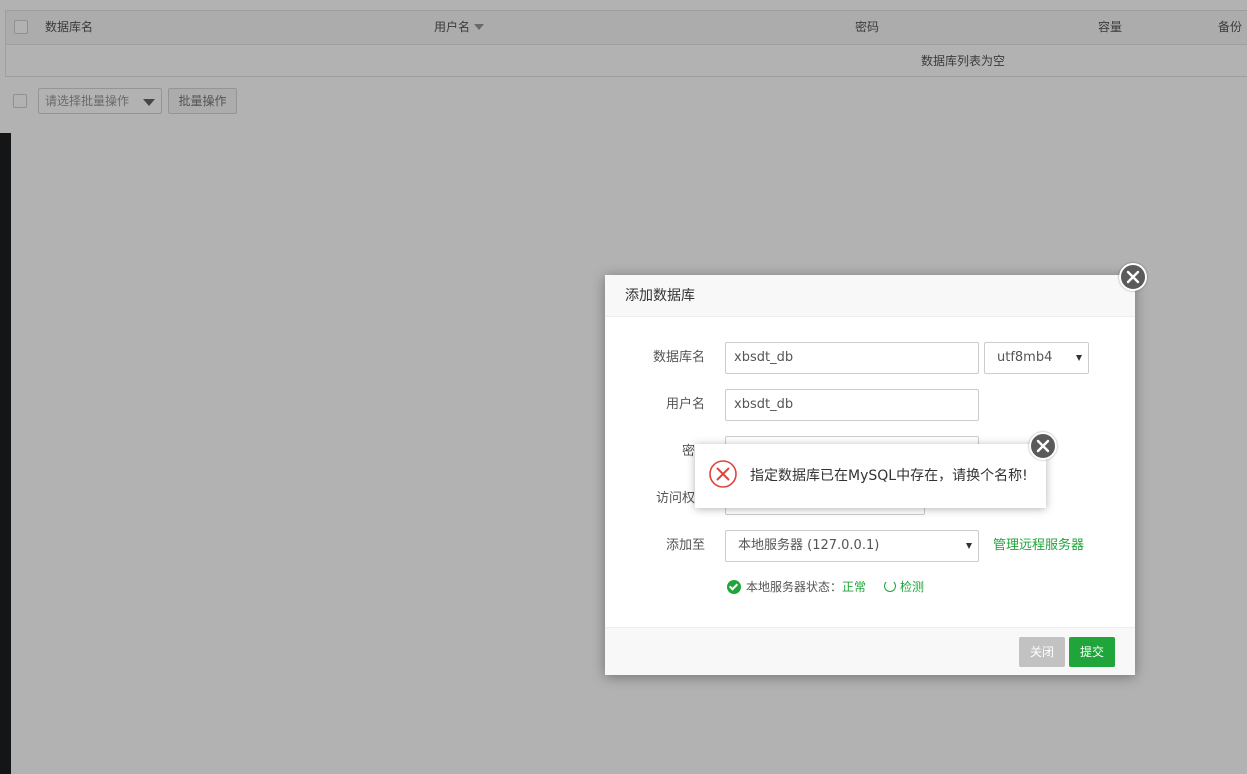 Image resolution: width=1247 pixels, height=774 pixels. I want to click on detect-link: 检测, so click(912, 587).